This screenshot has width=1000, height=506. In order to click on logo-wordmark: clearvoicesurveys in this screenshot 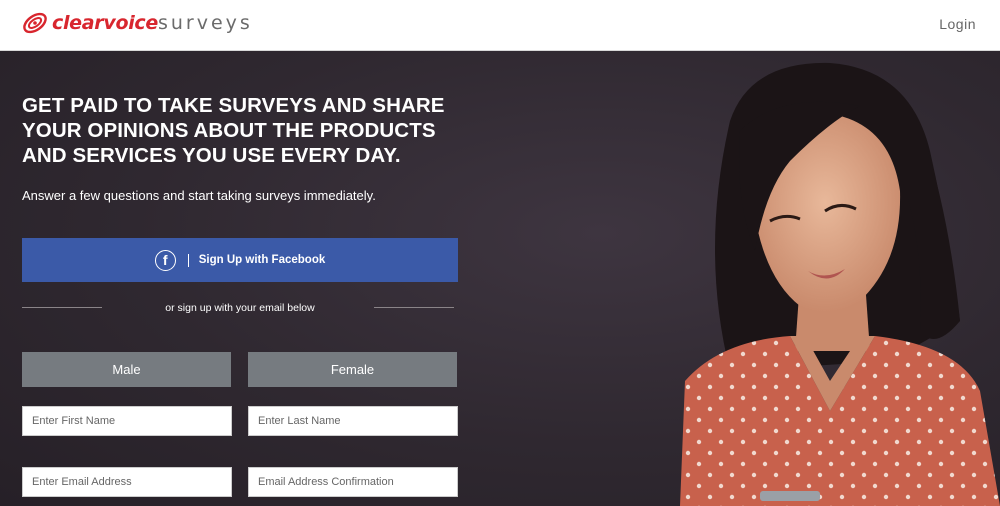, I will do `click(152, 23)`.